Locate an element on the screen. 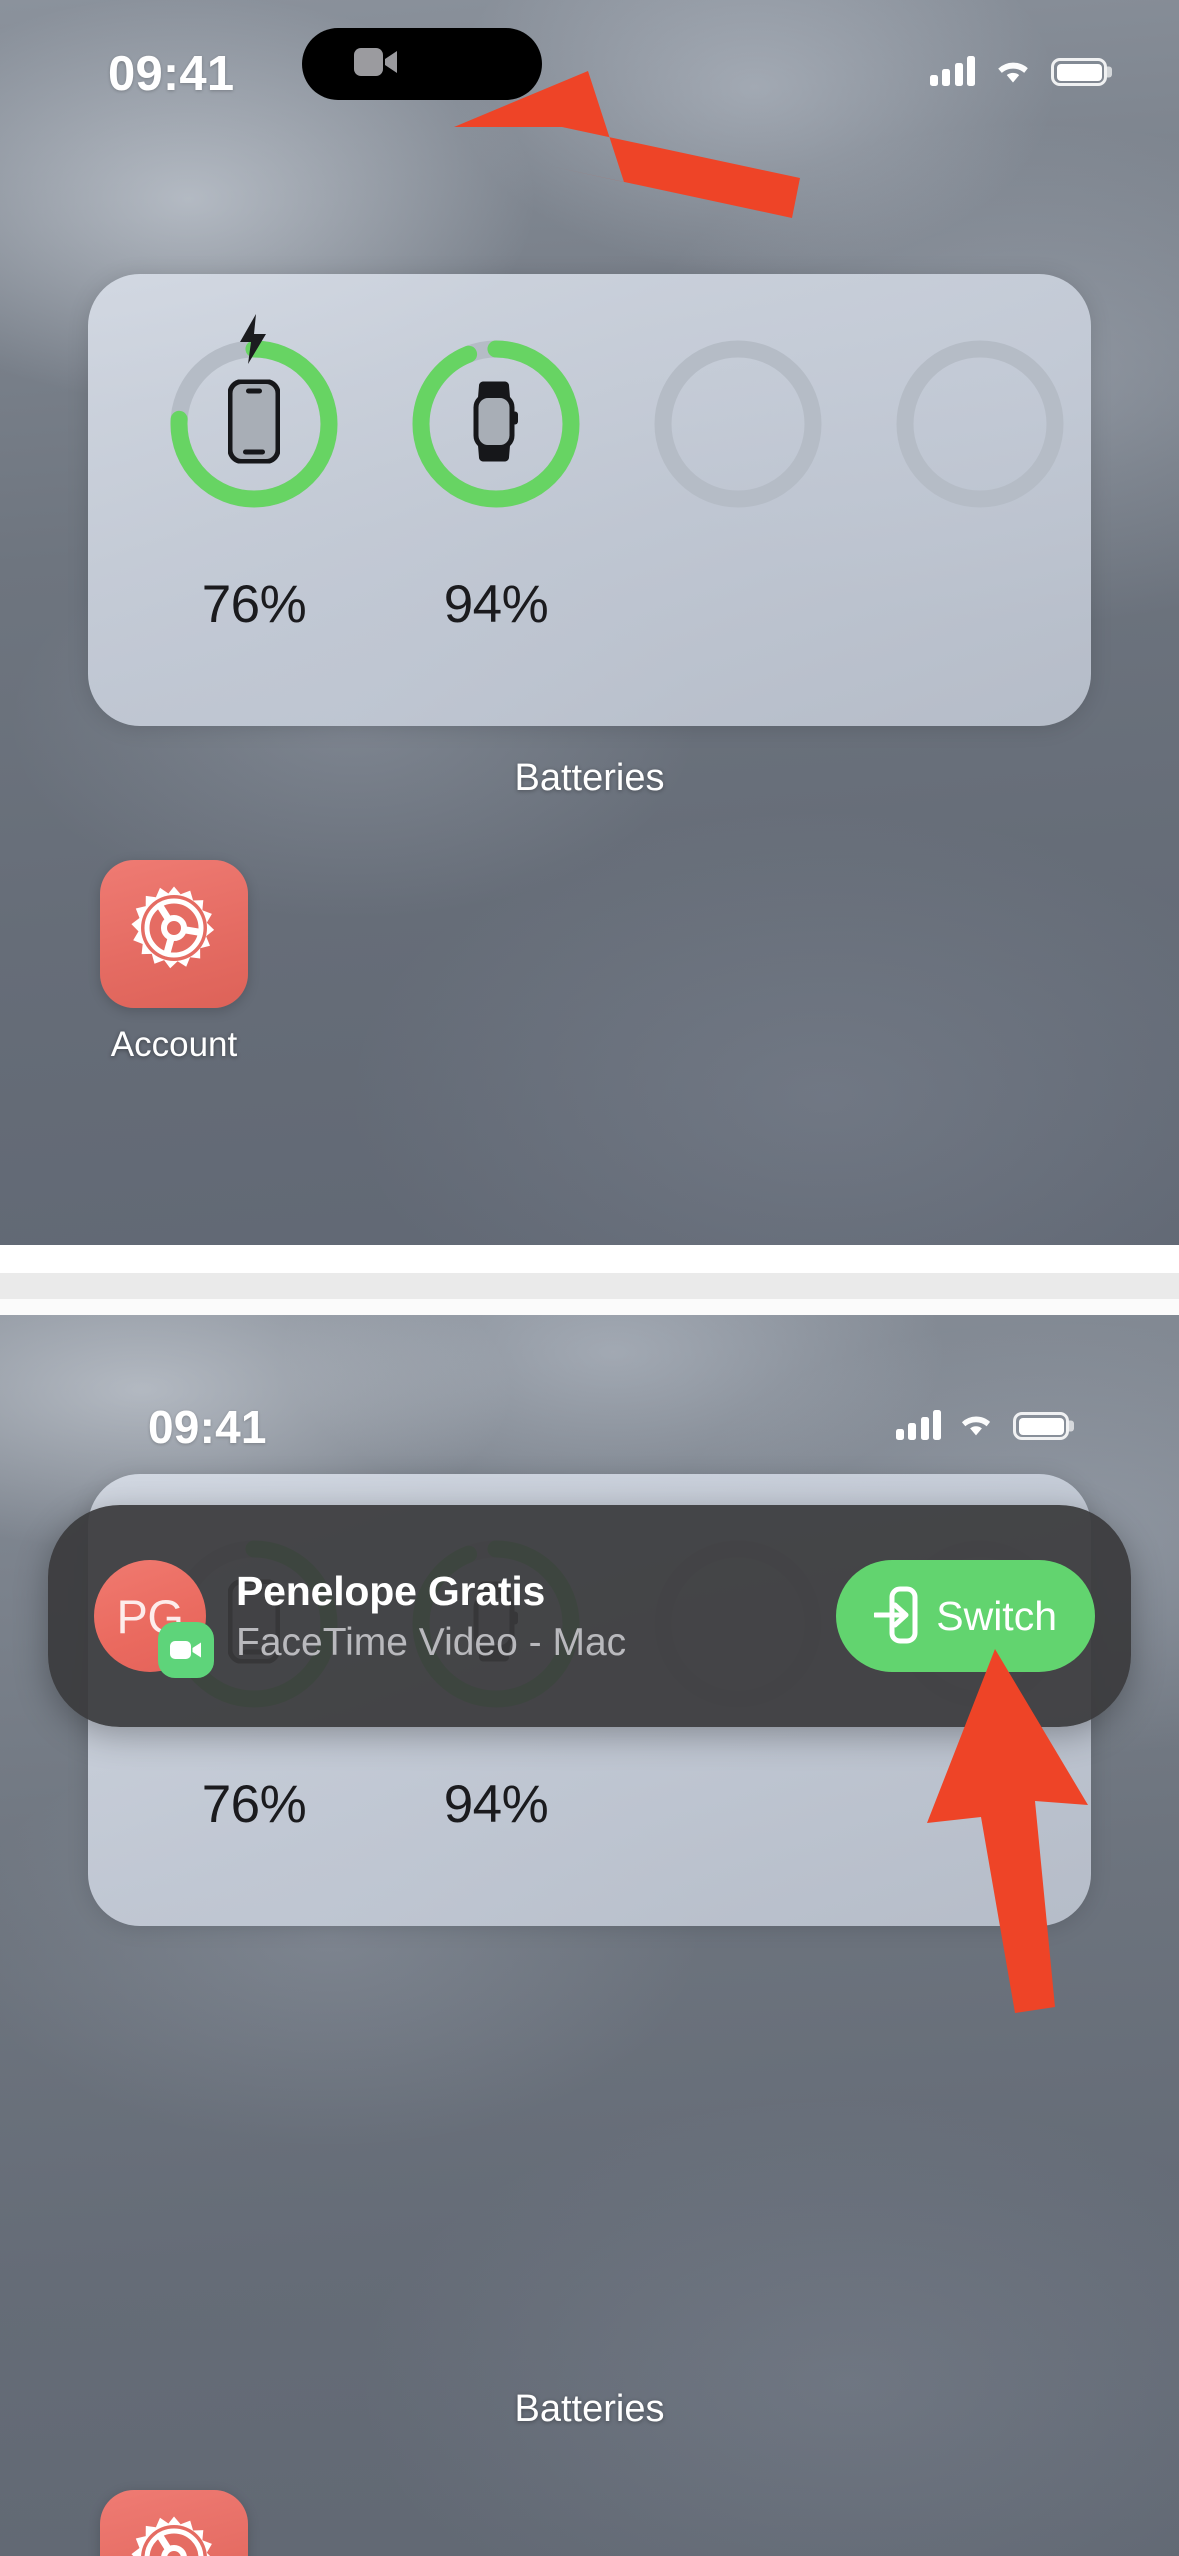 This screenshot has width=1179, height=2556. video-camera-icon is located at coordinates (376, 64).